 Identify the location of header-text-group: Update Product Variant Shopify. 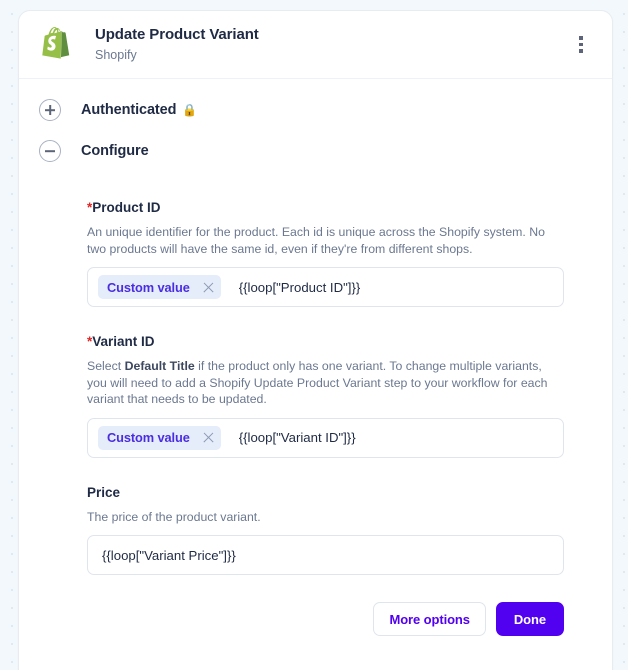
(331, 44).